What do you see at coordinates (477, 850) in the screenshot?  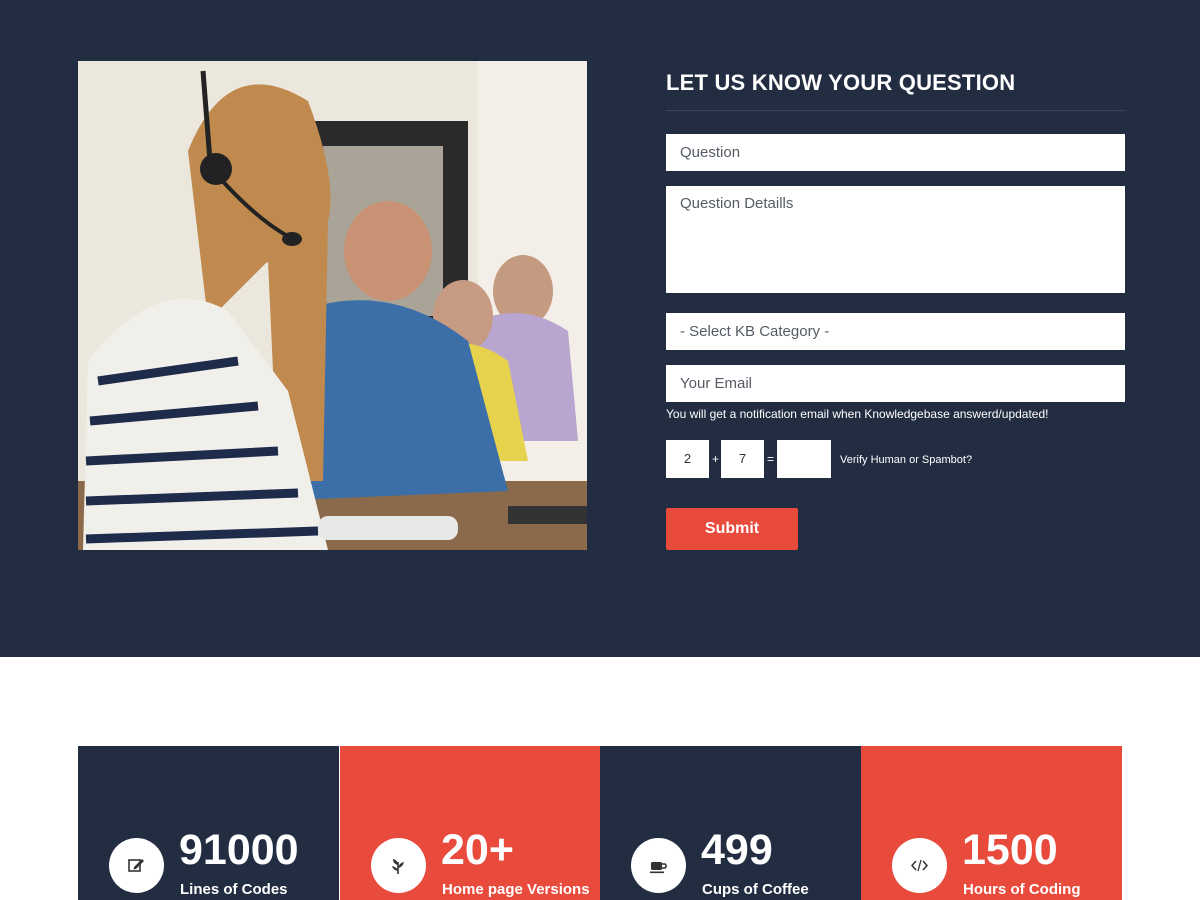 I see `stat-value: 20+` at bounding box center [477, 850].